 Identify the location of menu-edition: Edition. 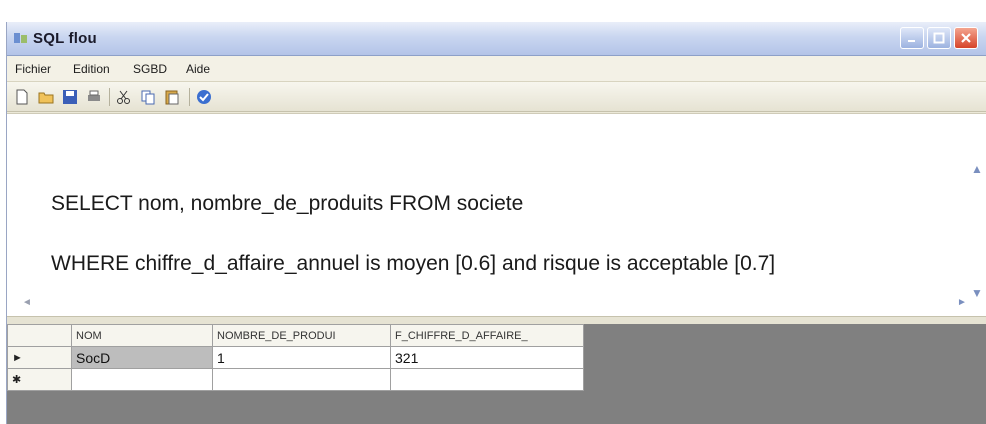
(91, 69).